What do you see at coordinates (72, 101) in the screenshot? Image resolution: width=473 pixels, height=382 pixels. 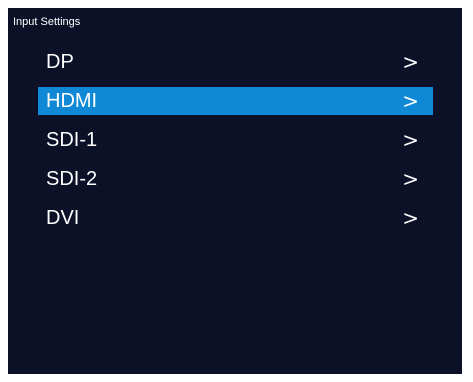 I see `menu-item-label: HDMI` at bounding box center [72, 101].